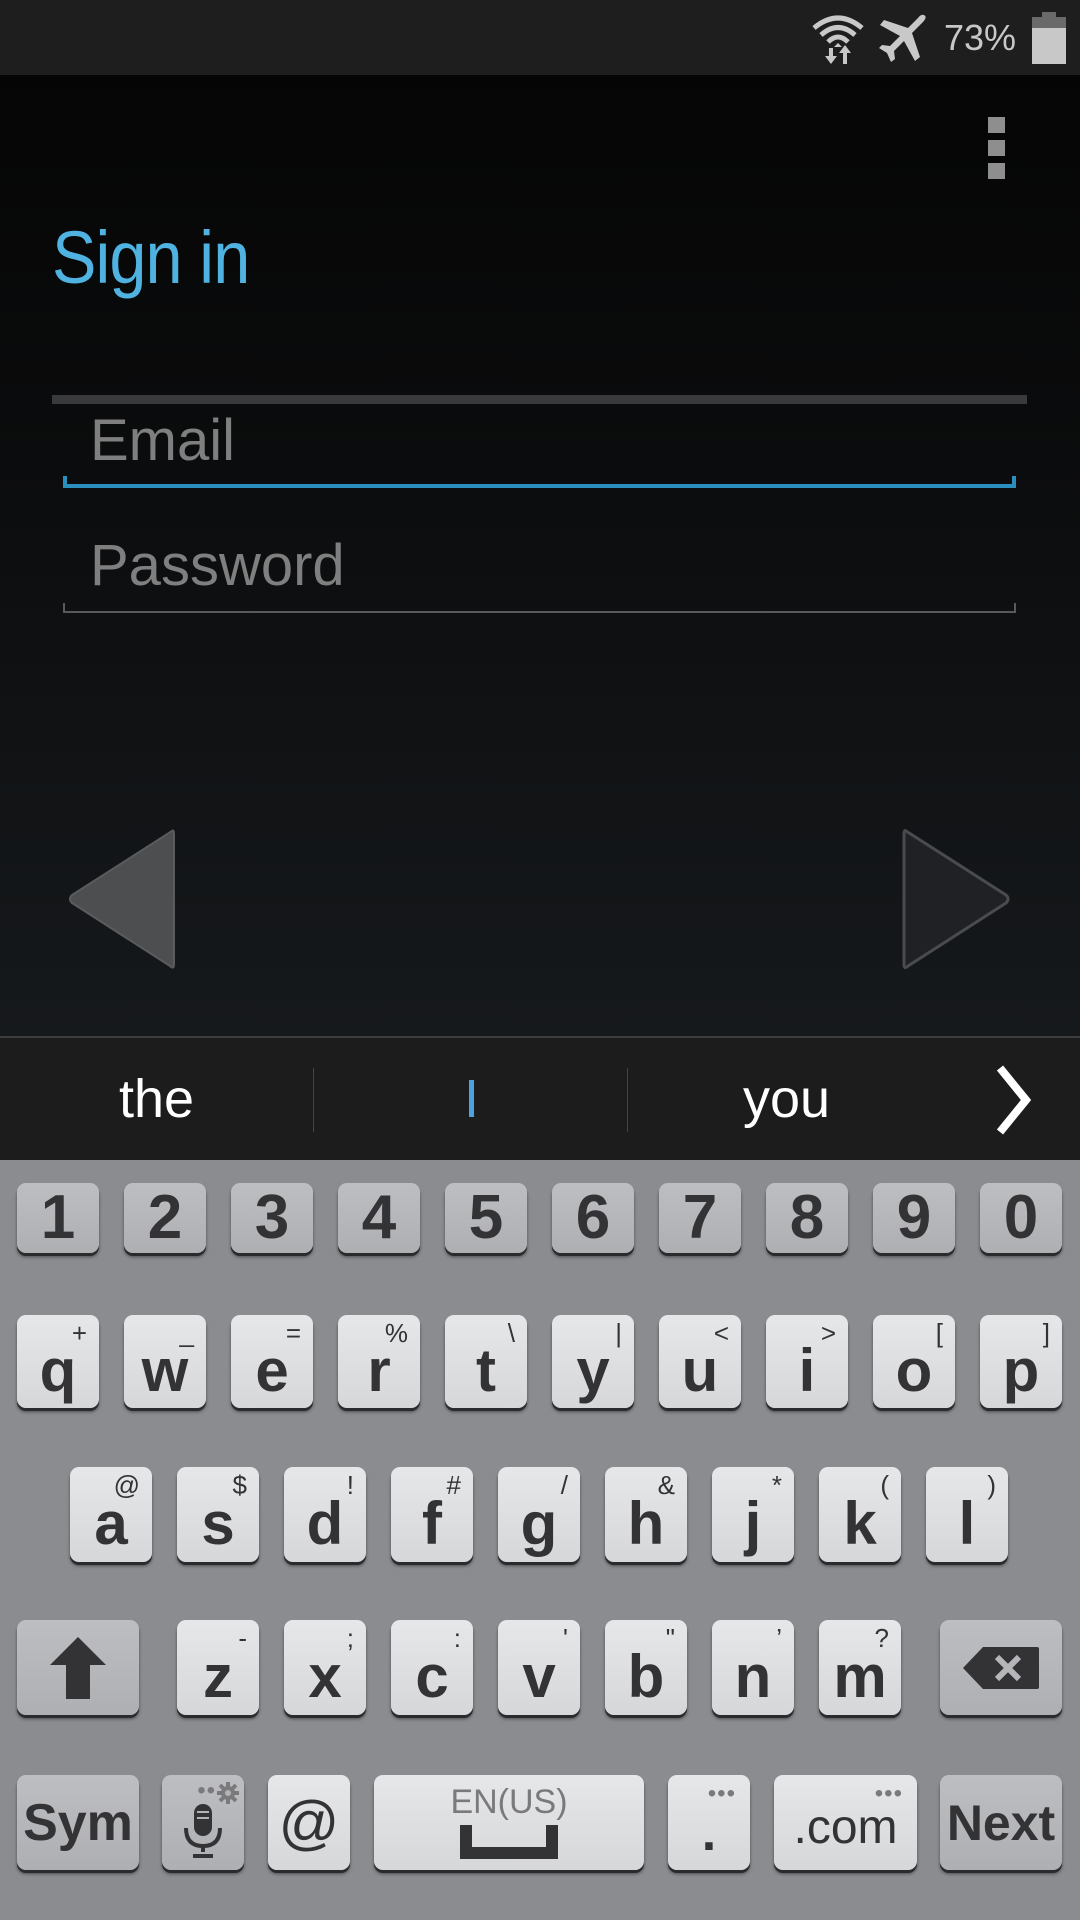 The image size is (1080, 1920). I want to click on more-suggestions-button, so click(1017, 1100).